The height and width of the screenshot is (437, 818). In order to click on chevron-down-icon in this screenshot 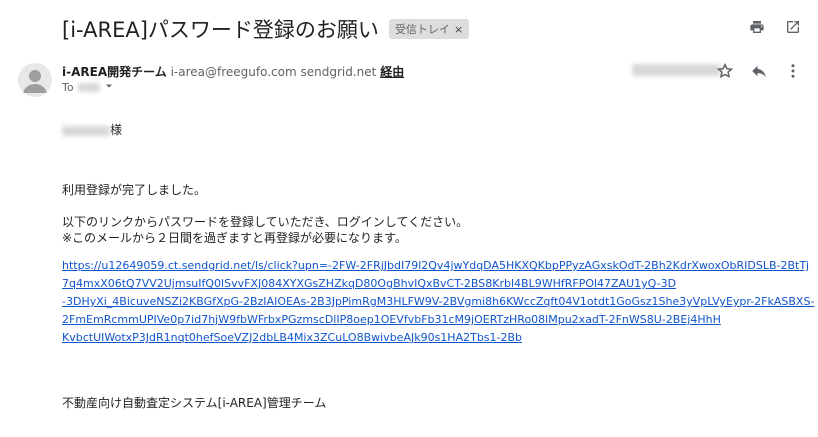, I will do `click(109, 87)`.